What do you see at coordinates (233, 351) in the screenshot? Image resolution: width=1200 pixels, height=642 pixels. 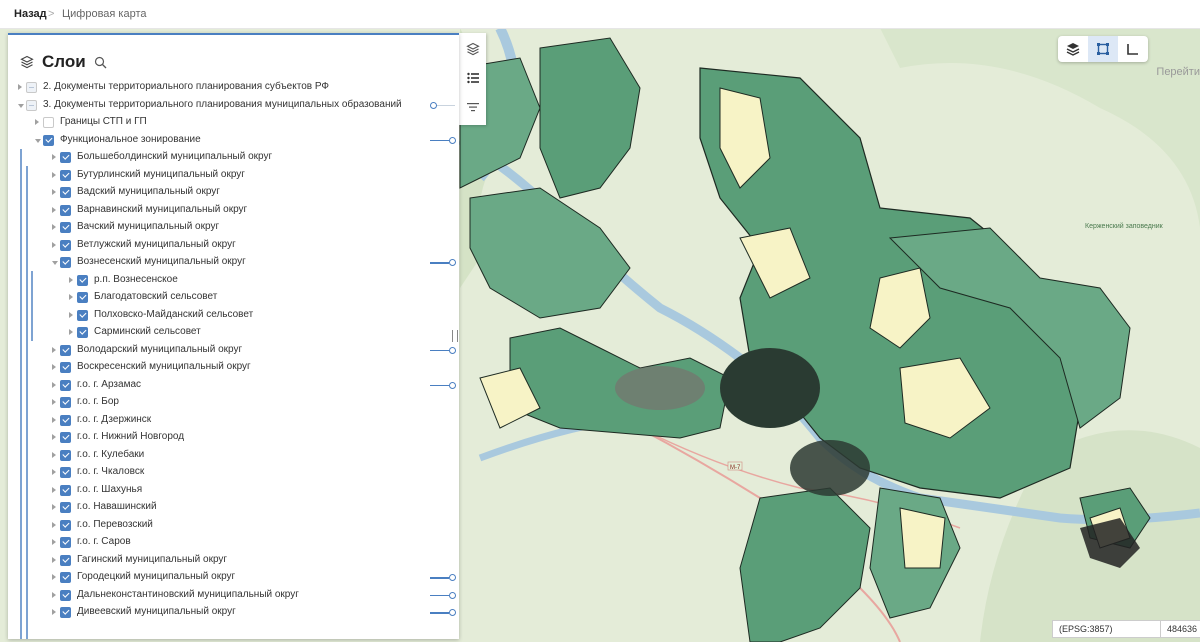 I see `layer-row: Володарский муниципальный округ` at bounding box center [233, 351].